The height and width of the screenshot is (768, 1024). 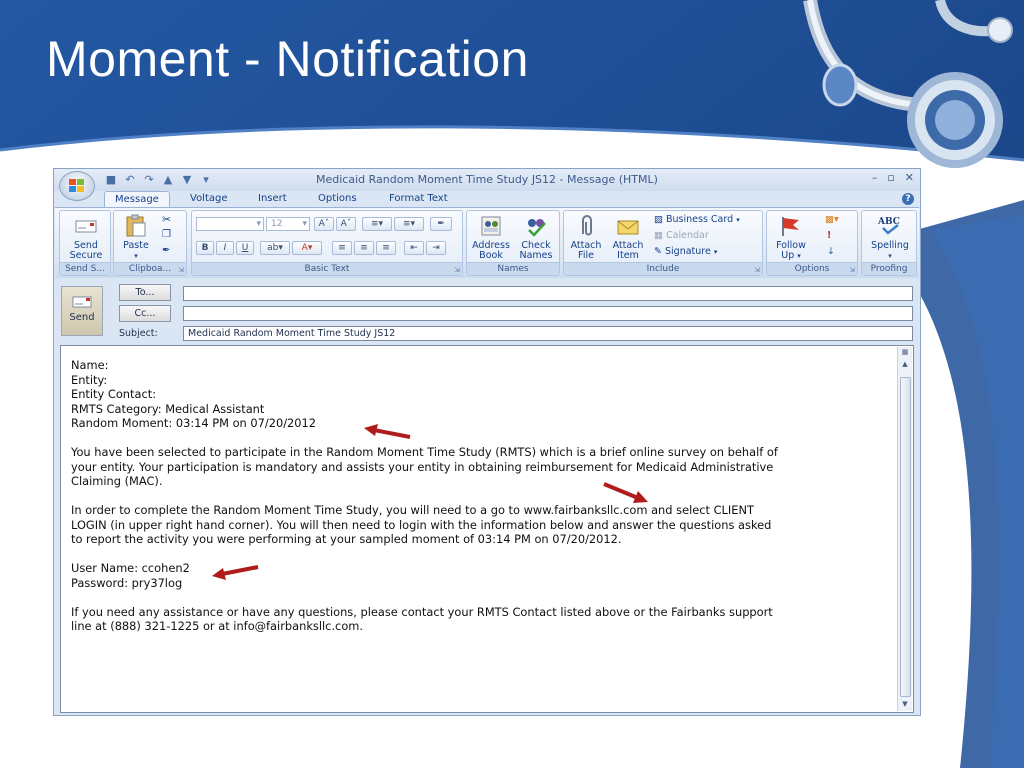 I want to click on group-names: Address Book Check Names Names, so click(x=513, y=243).